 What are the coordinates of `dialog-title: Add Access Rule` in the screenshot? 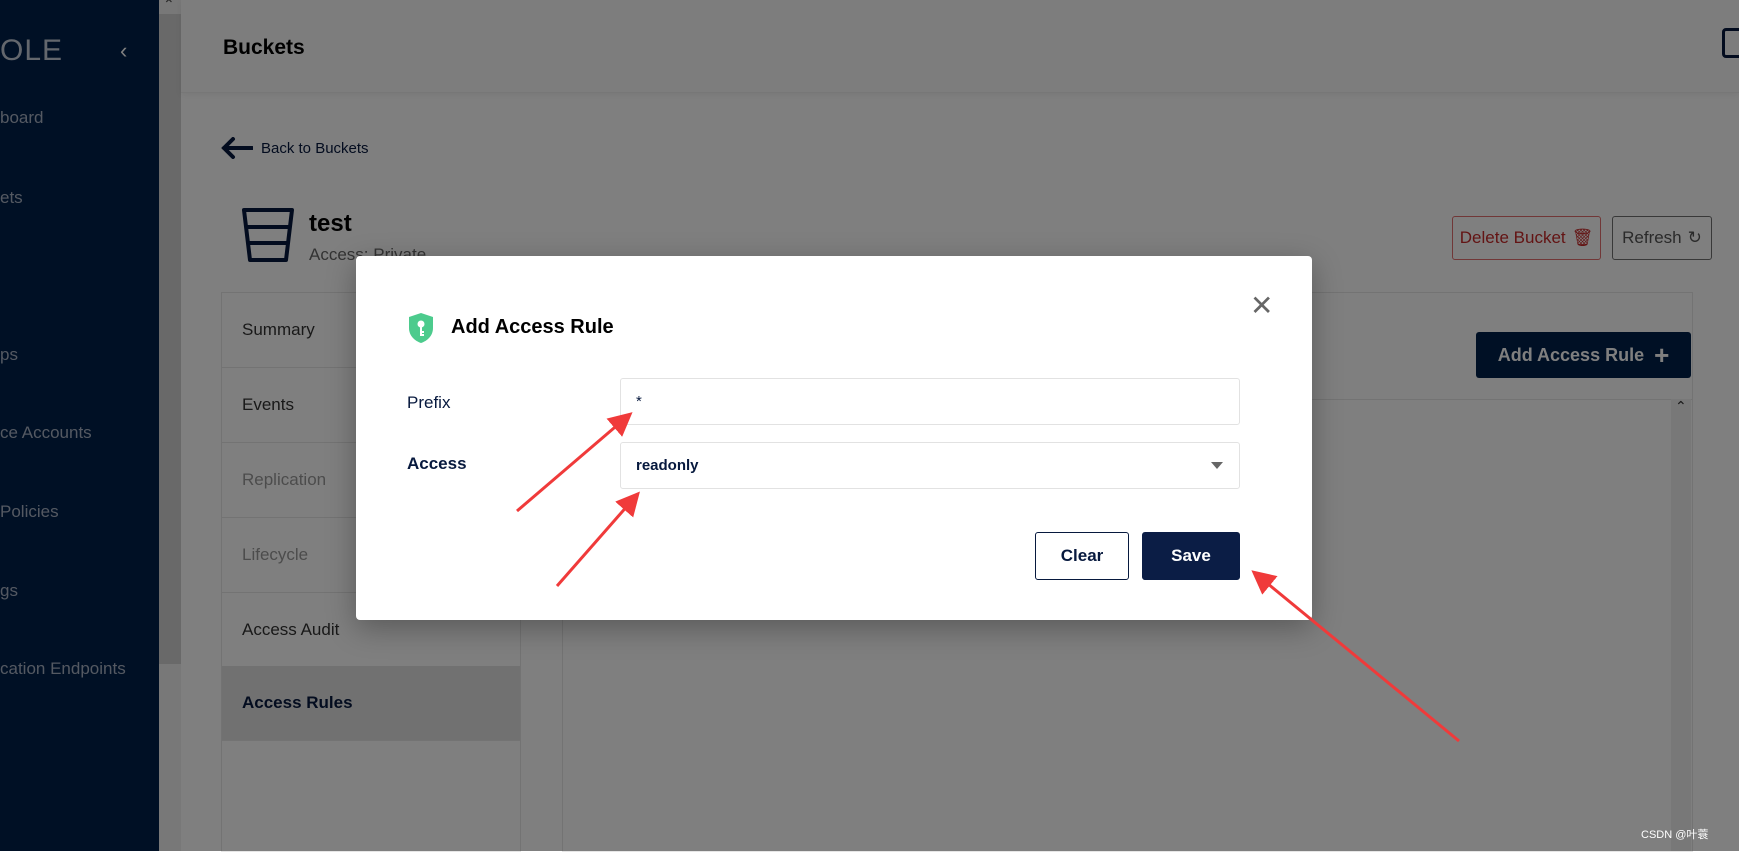 It's located at (532, 327).